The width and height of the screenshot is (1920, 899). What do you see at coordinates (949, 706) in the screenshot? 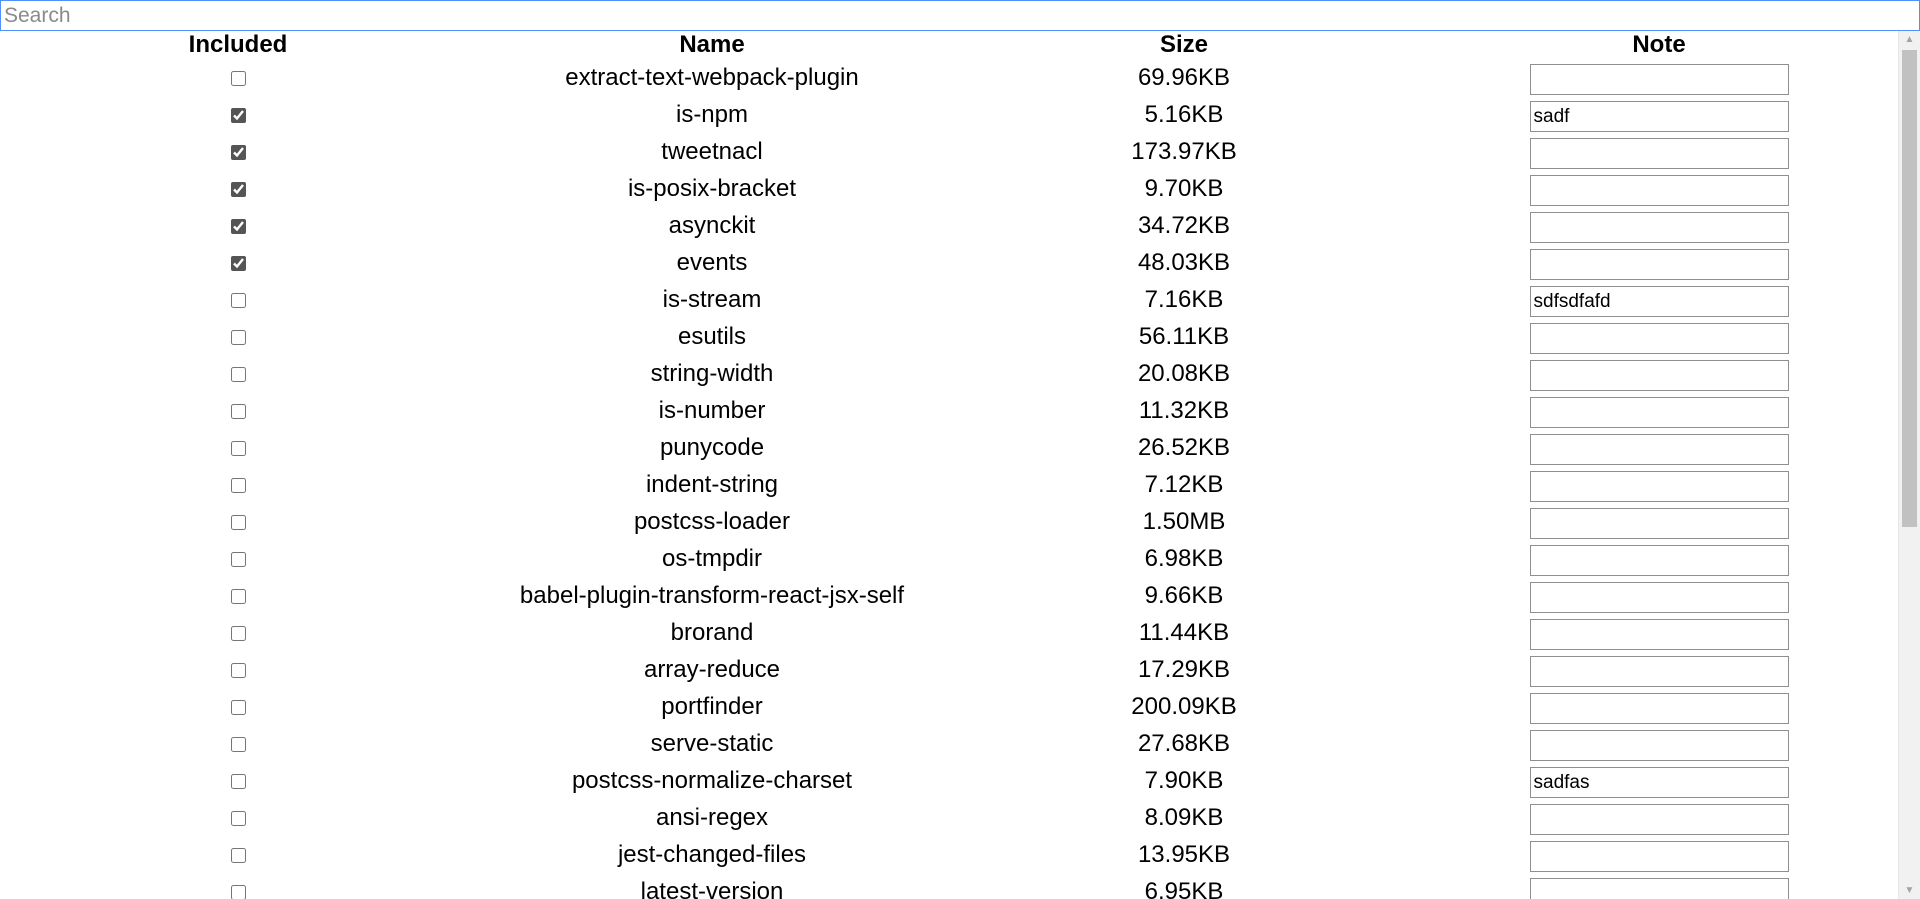
I see `table-row: portfinder 200.09KB` at bounding box center [949, 706].